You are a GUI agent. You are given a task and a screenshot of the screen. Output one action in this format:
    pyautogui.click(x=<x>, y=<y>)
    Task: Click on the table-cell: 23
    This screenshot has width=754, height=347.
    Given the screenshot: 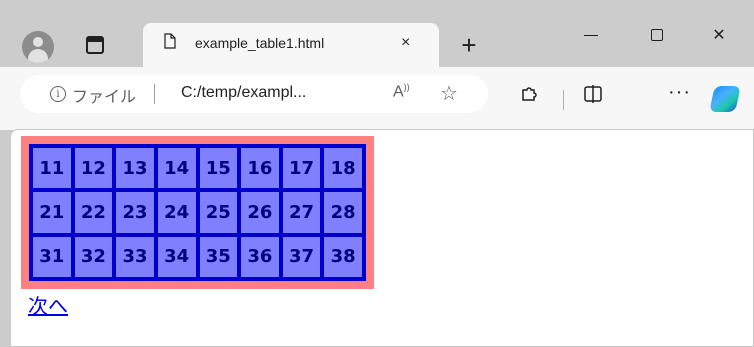 What is the action you would take?
    pyautogui.click(x=135, y=212)
    